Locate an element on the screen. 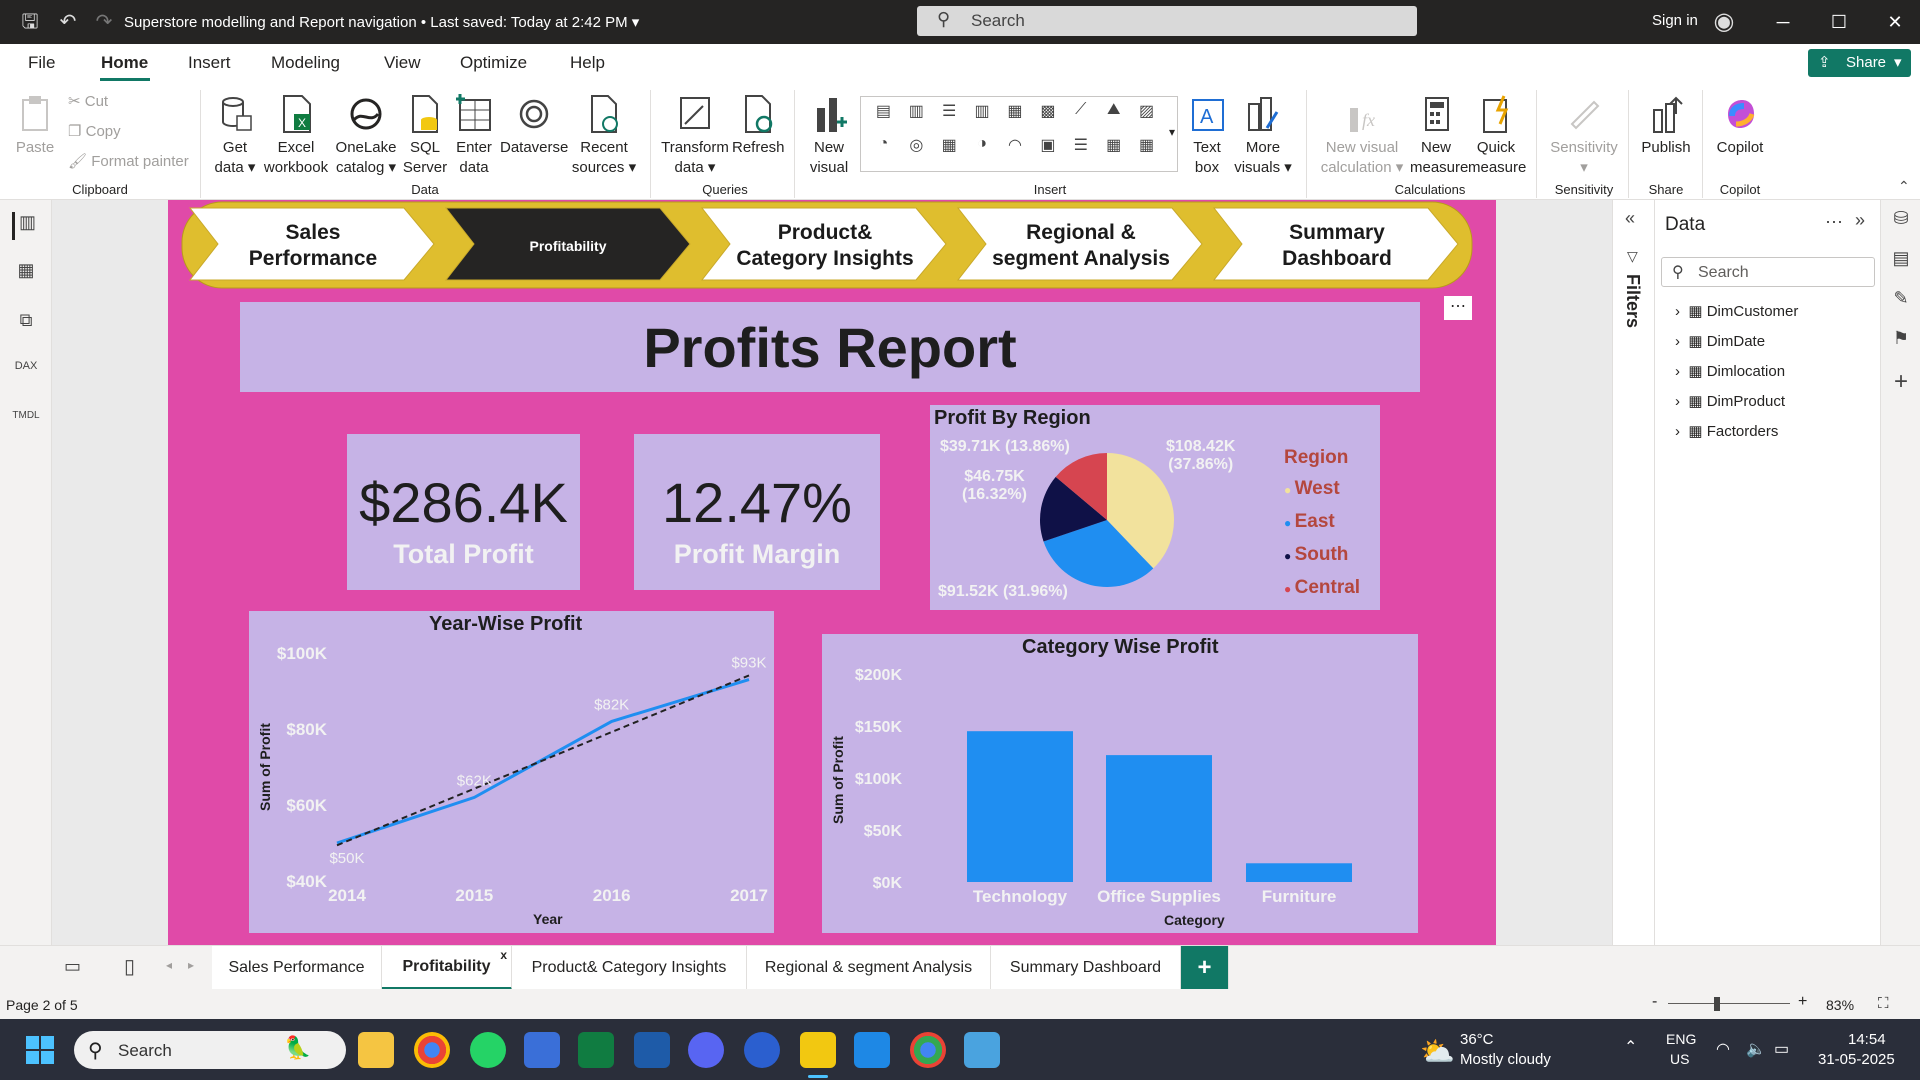 This screenshot has width=1920, height=1080. clock-time: 14:54 is located at coordinates (1867, 1039).